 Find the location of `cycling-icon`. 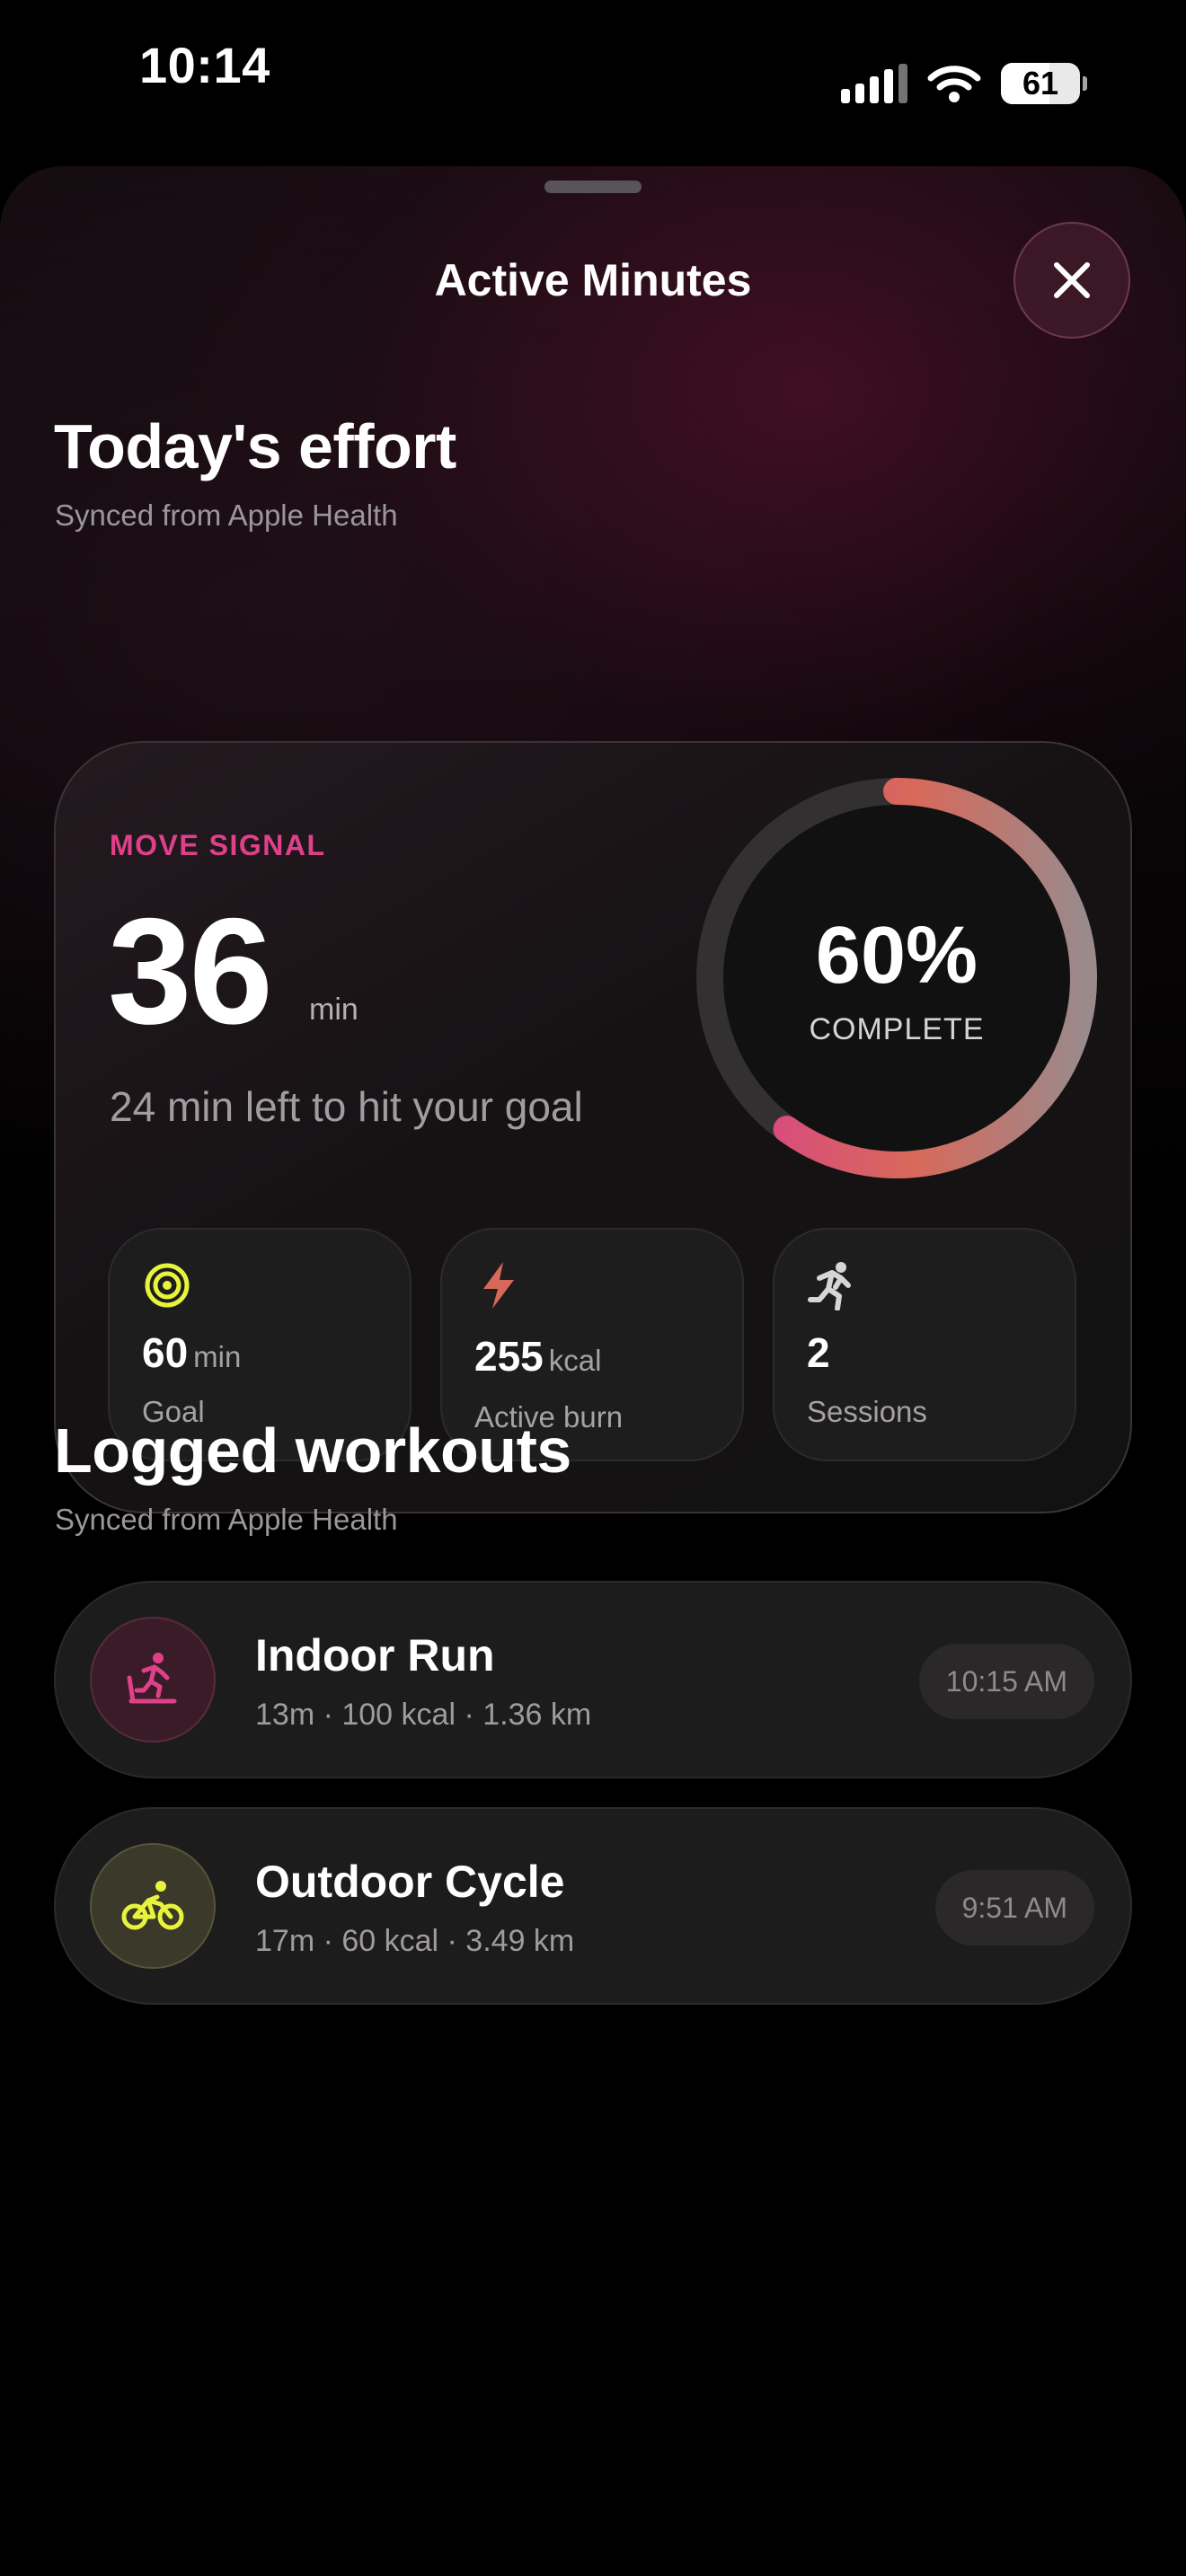

cycling-icon is located at coordinates (152, 1905).